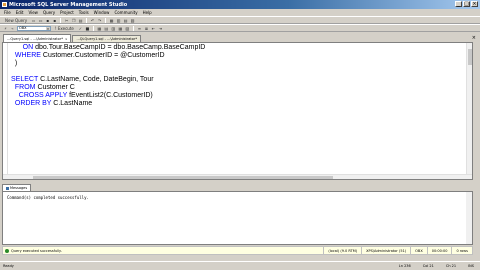 The image size is (480, 270). Describe the element at coordinates (342, 250) in the screenshot. I see `server-info: (local) (9.0 RTM)` at that location.